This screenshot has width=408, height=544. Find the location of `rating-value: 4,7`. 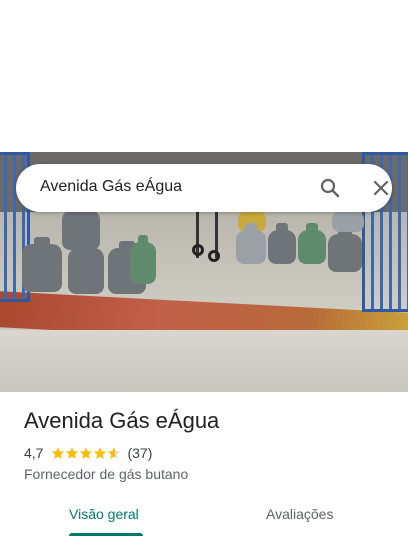

rating-value: 4,7 is located at coordinates (34, 453).